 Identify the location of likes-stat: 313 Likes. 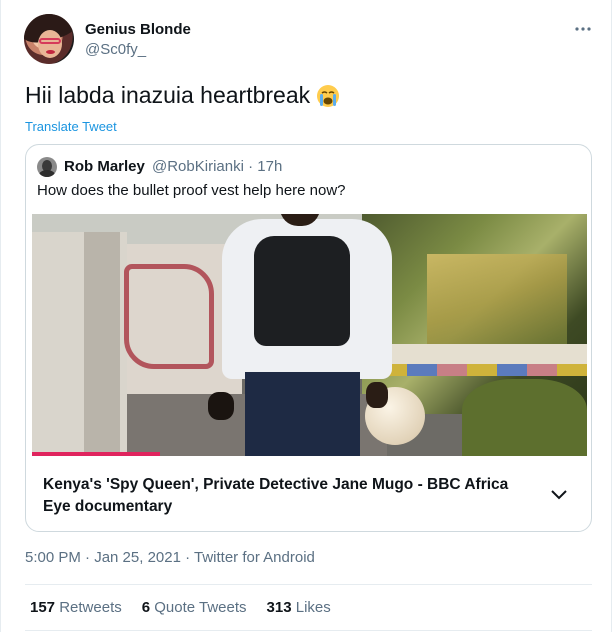
(299, 607).